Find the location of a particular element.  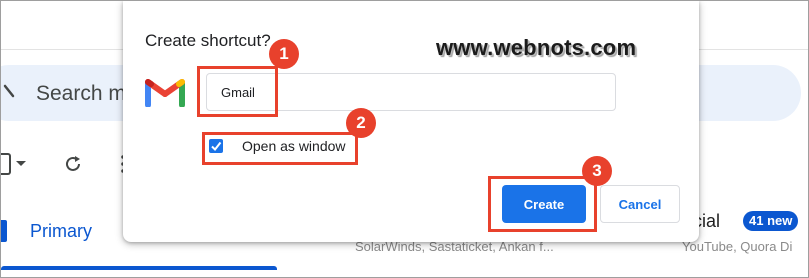

gmail-logo-icon is located at coordinates (165, 93).